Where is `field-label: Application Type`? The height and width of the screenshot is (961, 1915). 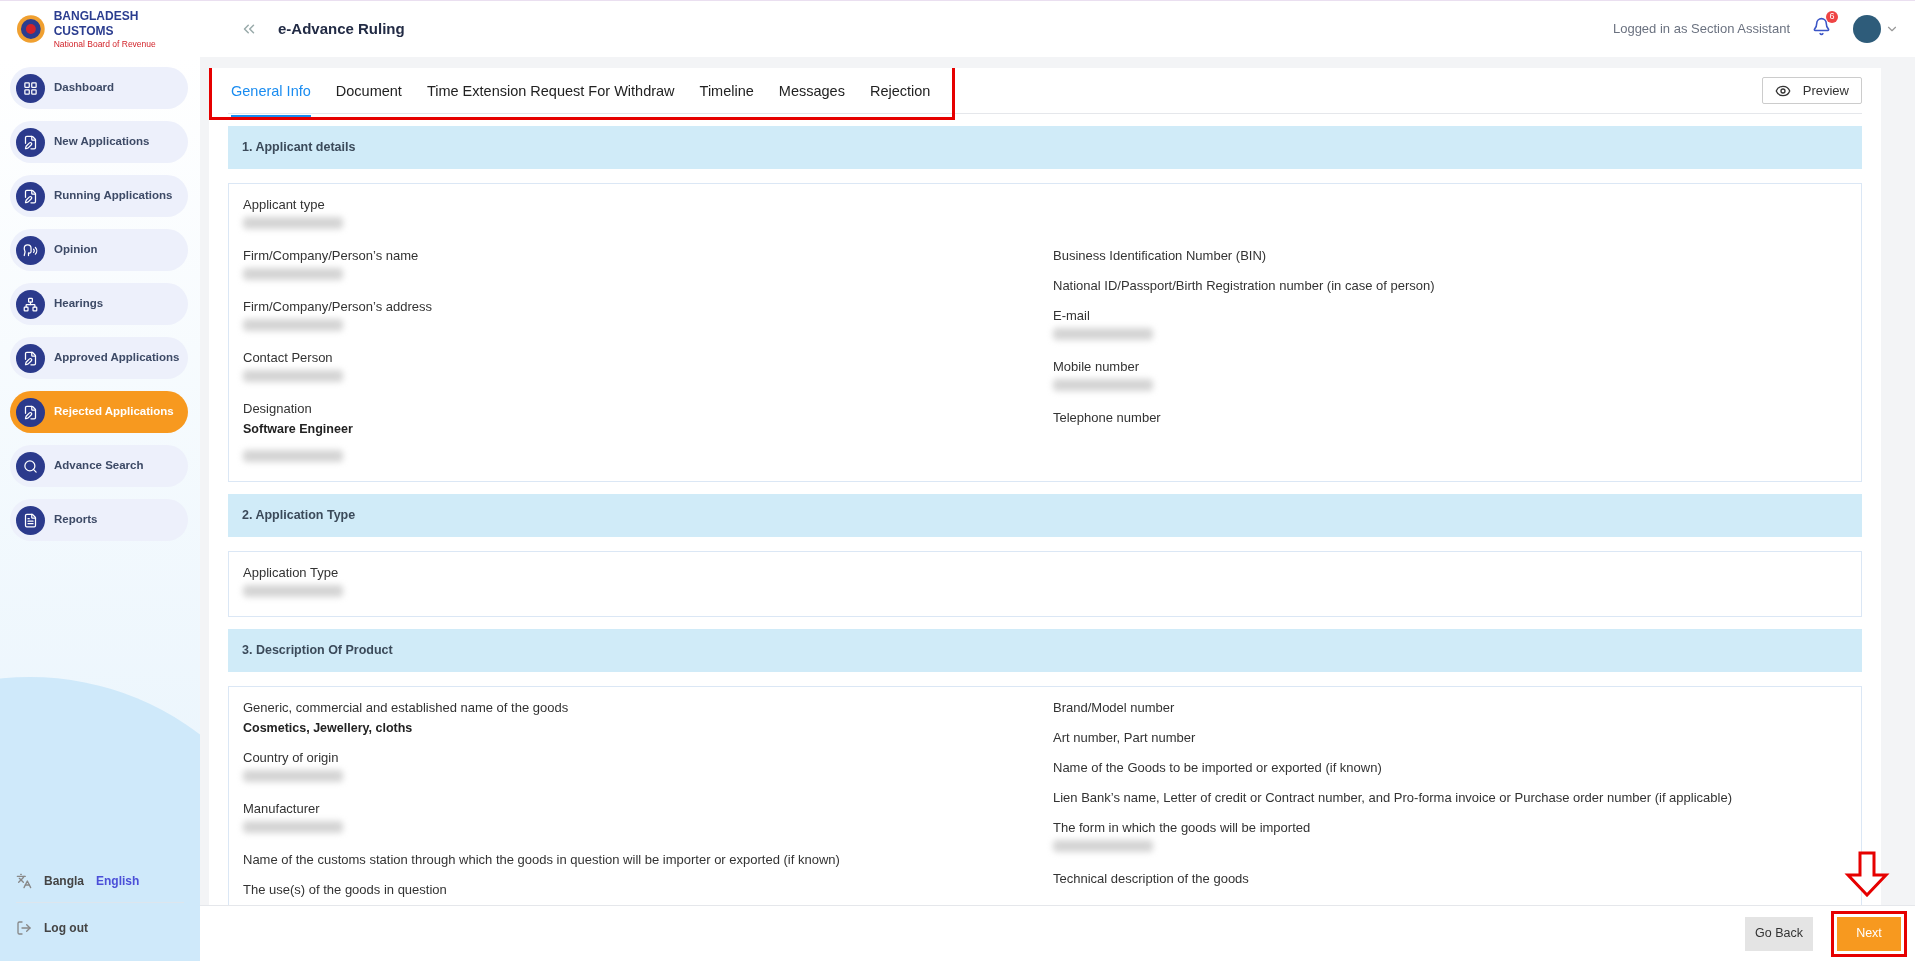
field-label: Application Type is located at coordinates (291, 572).